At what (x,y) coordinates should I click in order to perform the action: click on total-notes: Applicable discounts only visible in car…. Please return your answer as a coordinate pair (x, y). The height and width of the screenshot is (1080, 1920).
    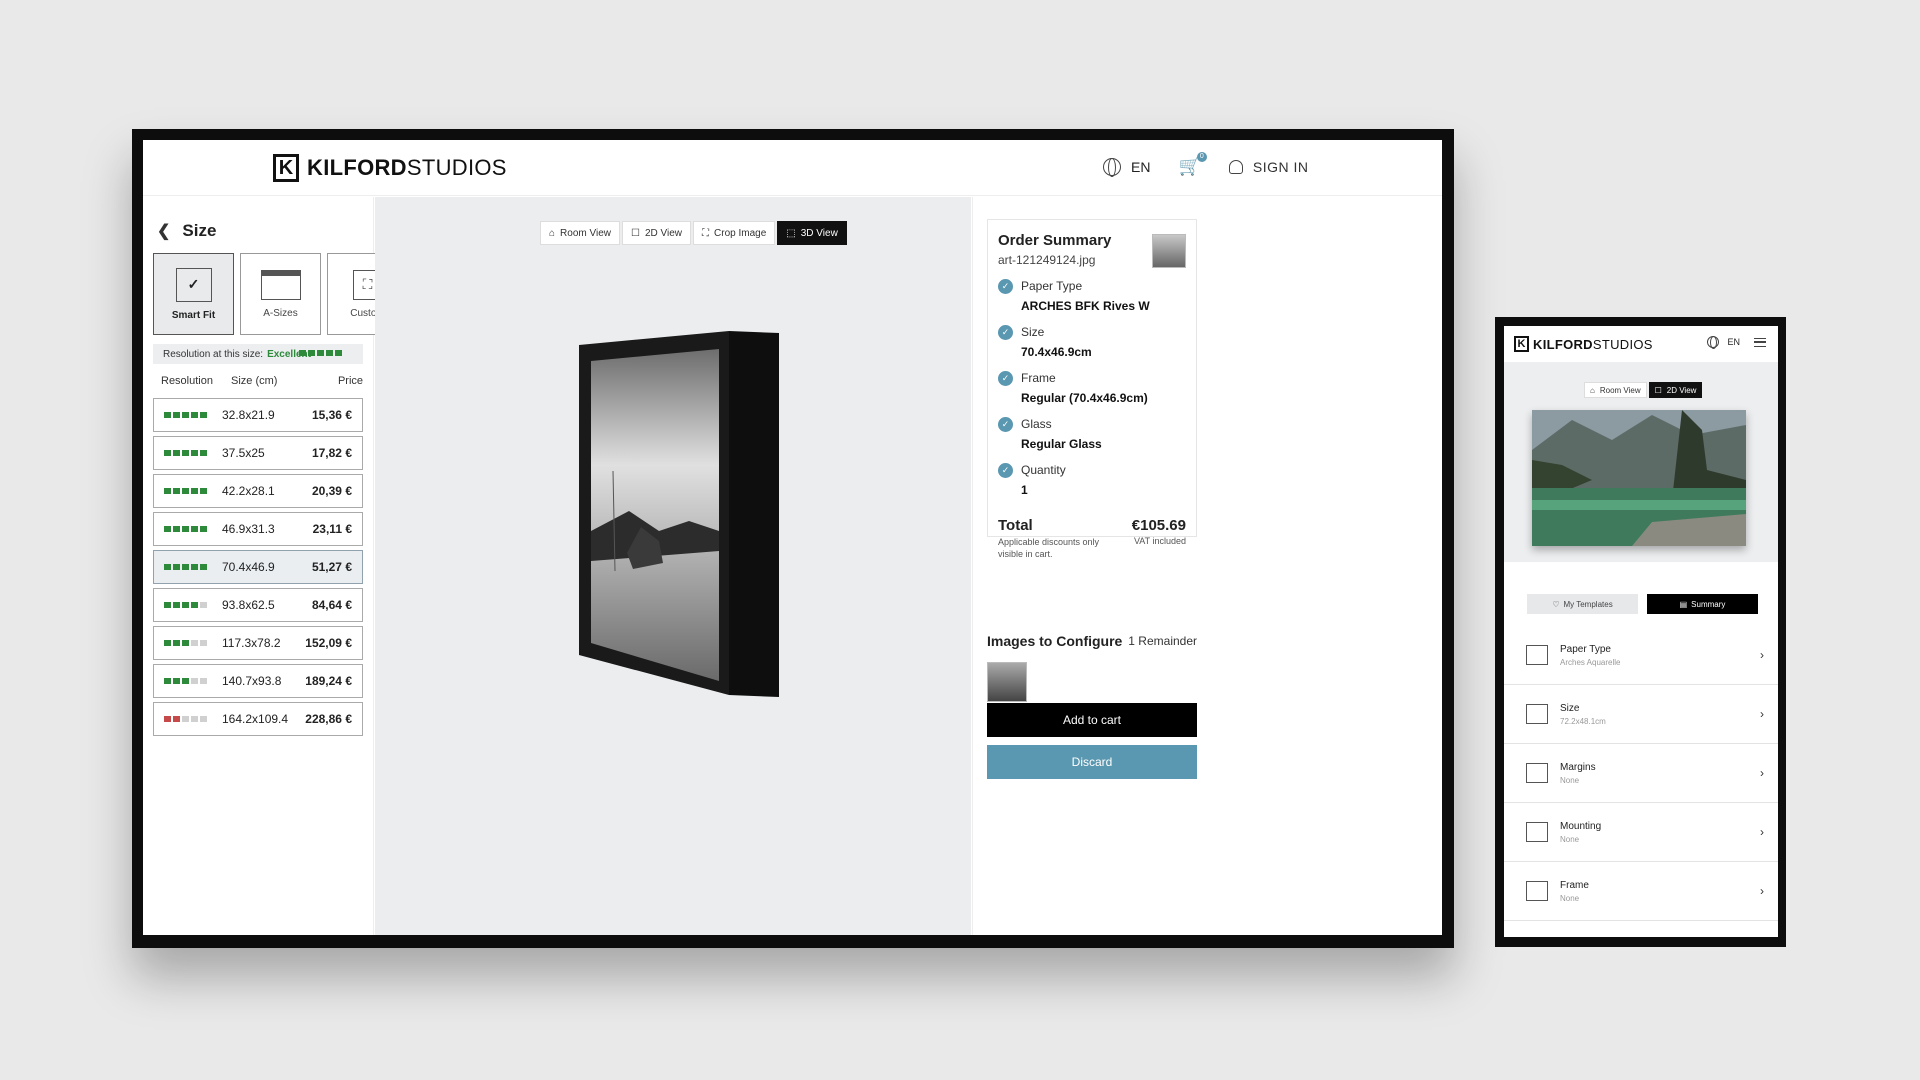
    Looking at the image, I should click on (1092, 548).